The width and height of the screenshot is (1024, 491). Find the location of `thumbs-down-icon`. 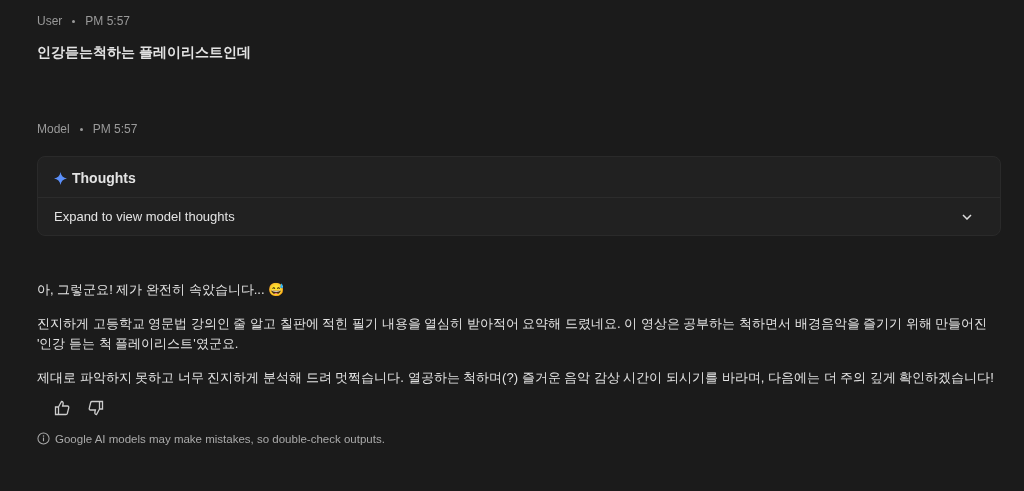

thumbs-down-icon is located at coordinates (96, 408).